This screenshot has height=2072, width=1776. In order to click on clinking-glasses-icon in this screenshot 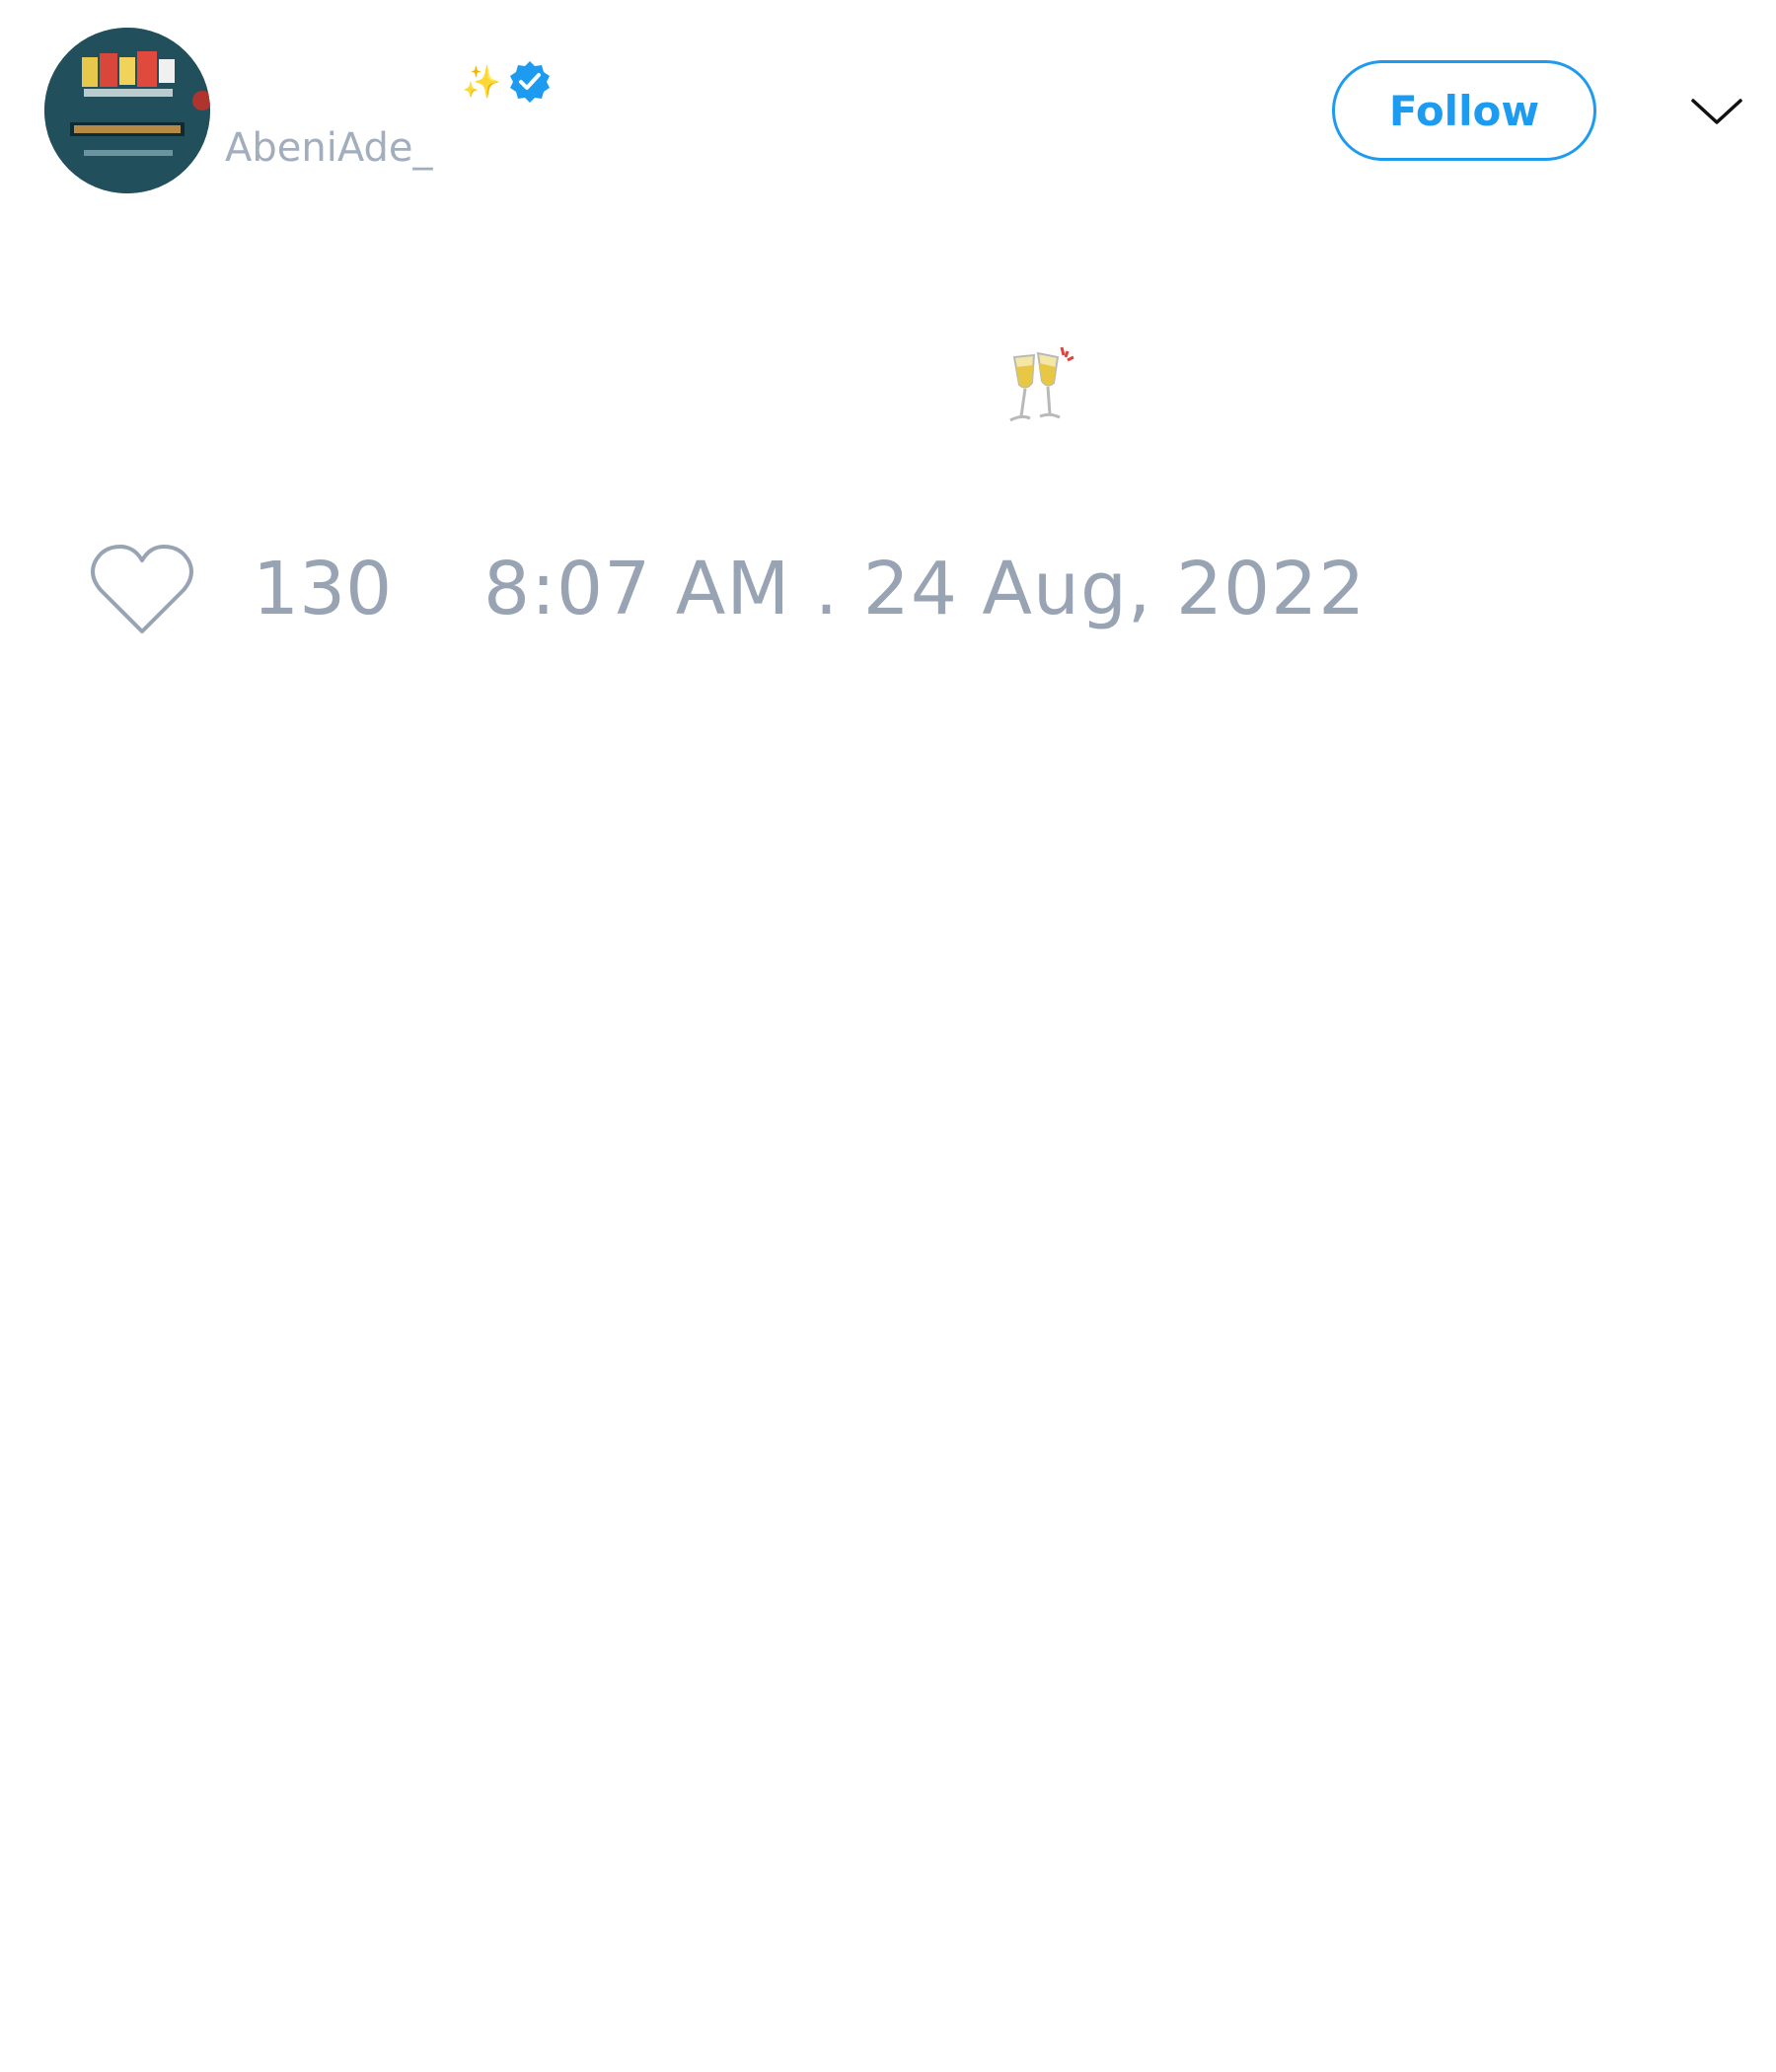, I will do `click(1041, 384)`.